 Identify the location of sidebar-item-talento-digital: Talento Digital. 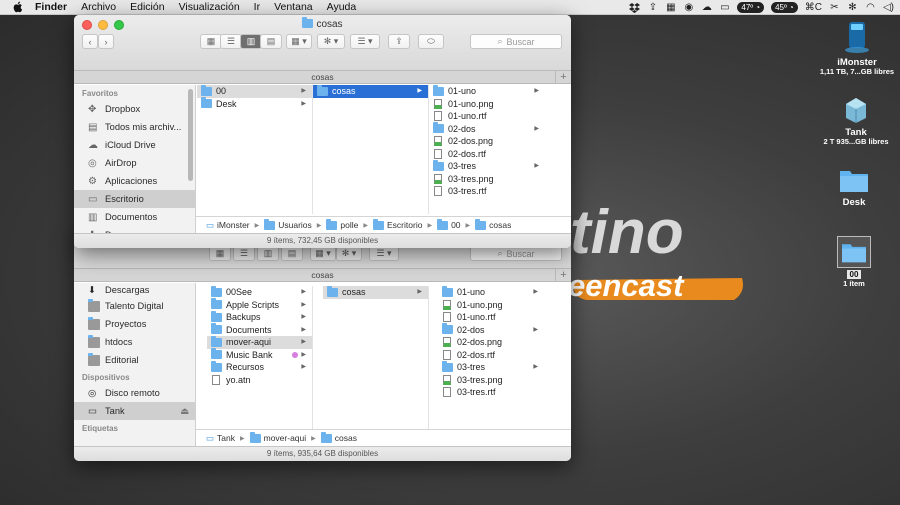
(134, 306).